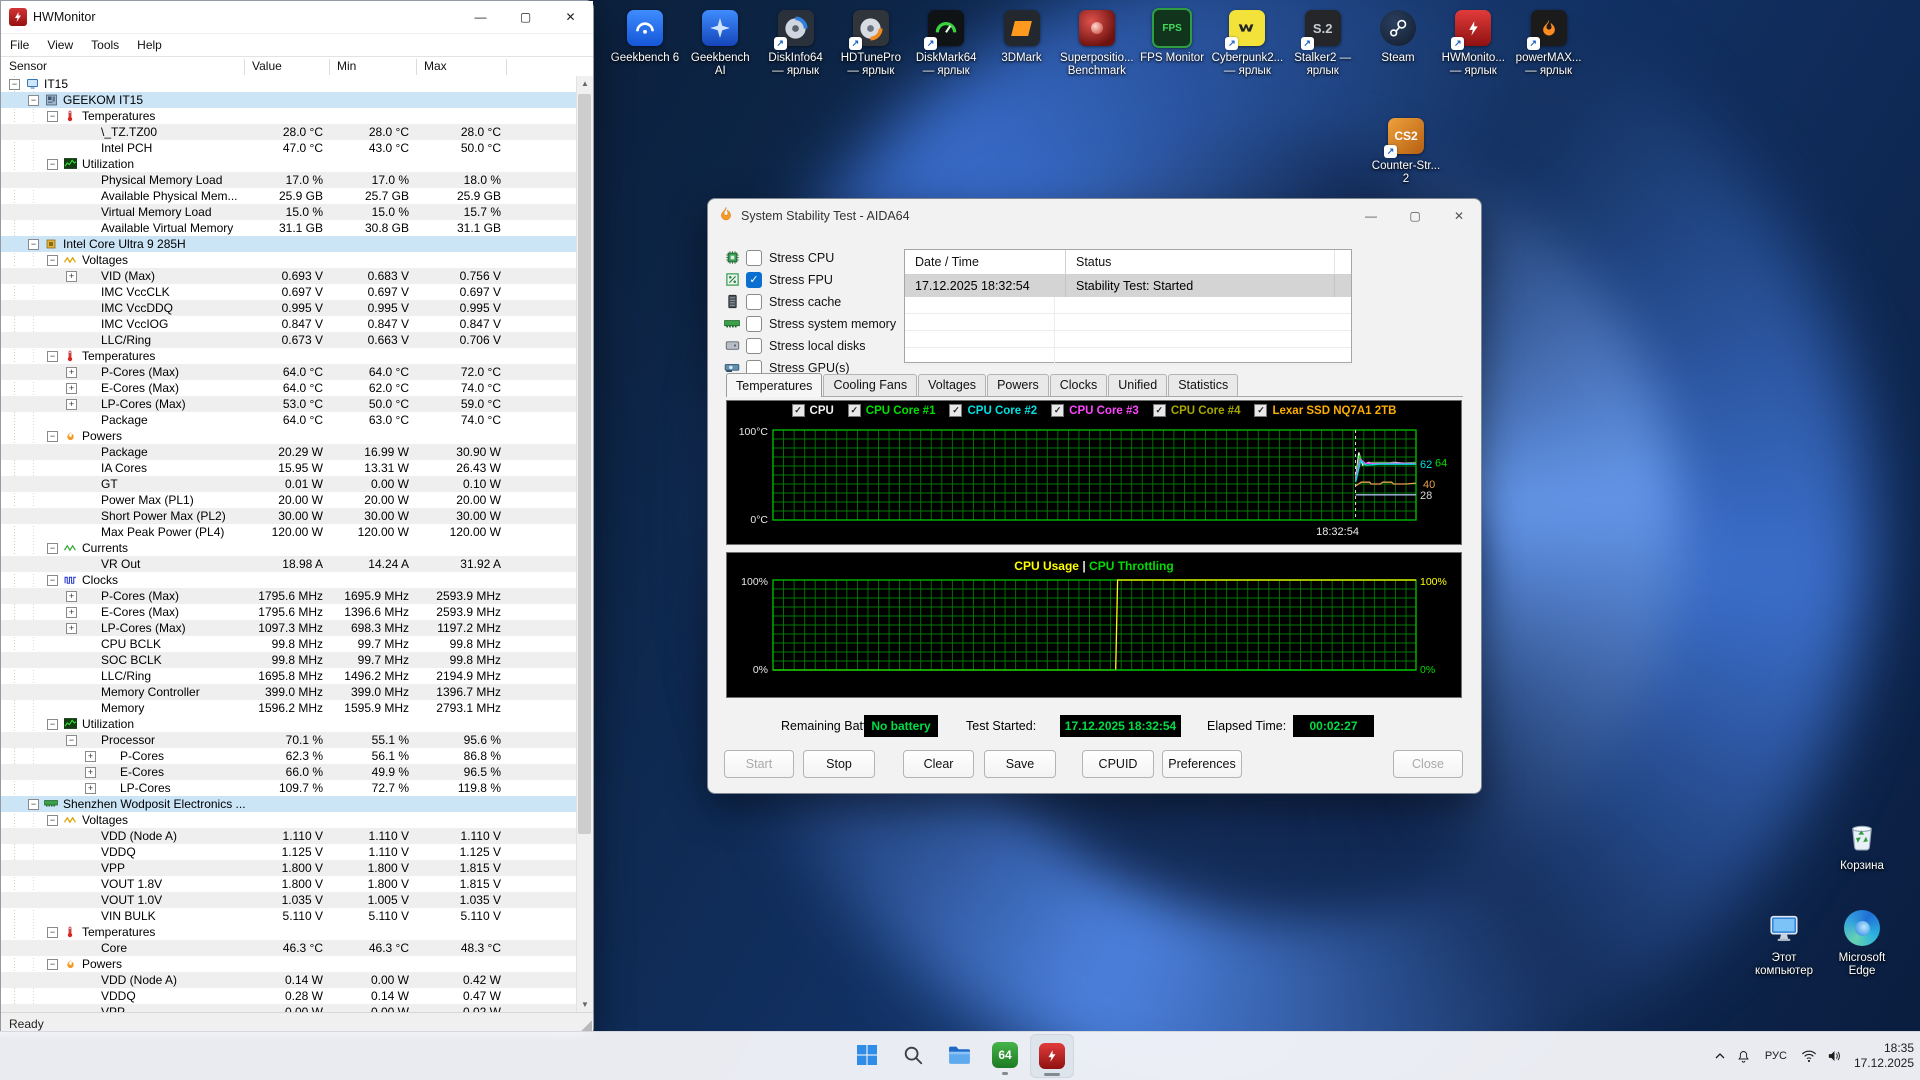  Describe the element at coordinates (959, 1055) in the screenshot. I see `taskbar-explorer-button` at that location.